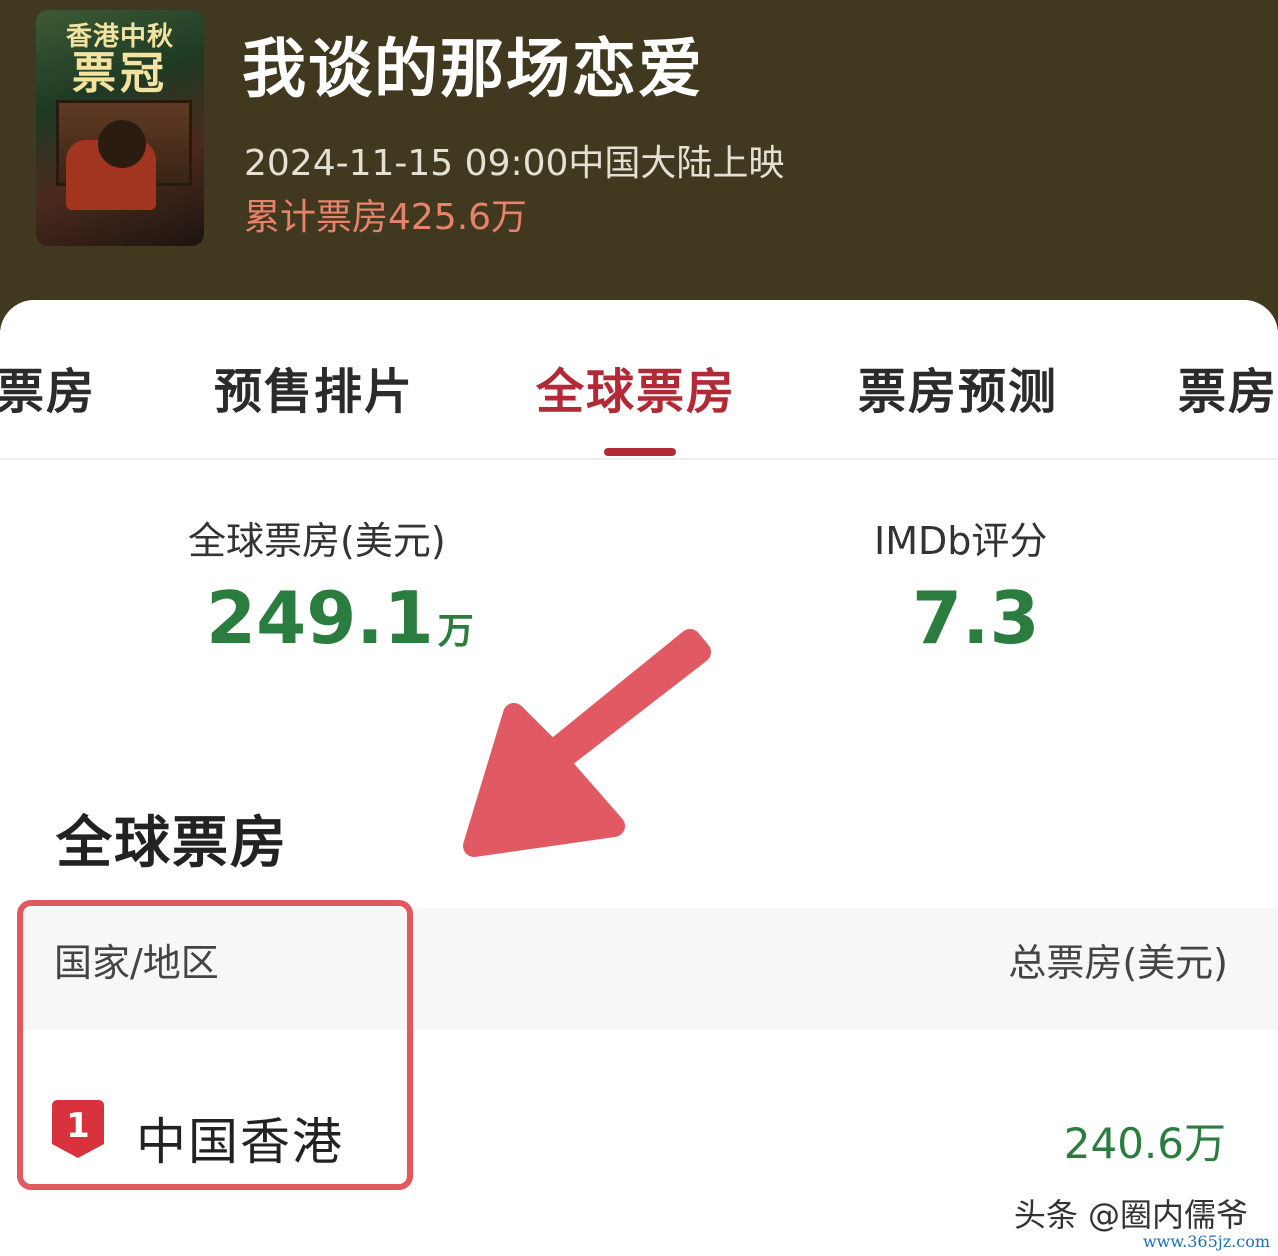 This screenshot has height=1256, width=1278. What do you see at coordinates (119, 37) in the screenshot?
I see `poster-badge-line1: 香港中秋` at bounding box center [119, 37].